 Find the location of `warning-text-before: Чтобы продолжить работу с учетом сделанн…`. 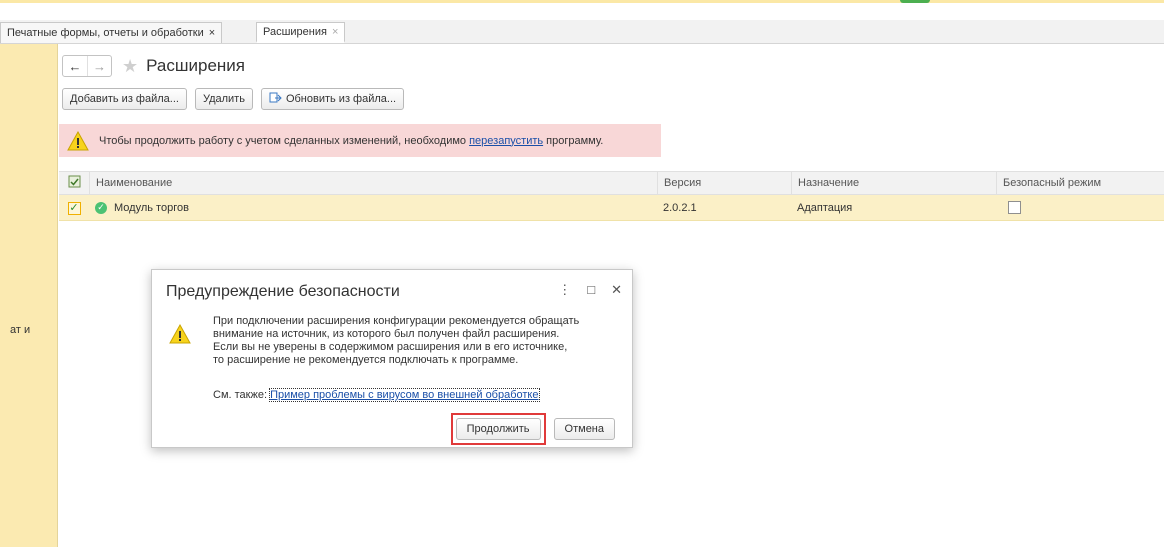

warning-text-before: Чтобы продолжить работу с учетом сделанн… is located at coordinates (284, 140).